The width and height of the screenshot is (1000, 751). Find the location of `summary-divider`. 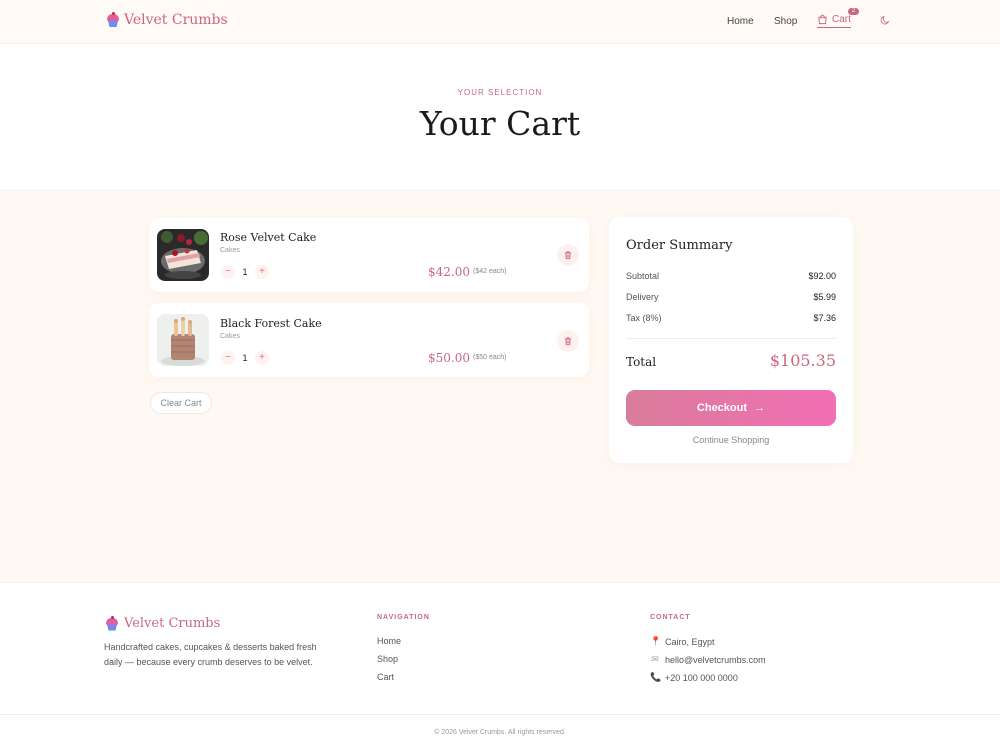

summary-divider is located at coordinates (731, 338).